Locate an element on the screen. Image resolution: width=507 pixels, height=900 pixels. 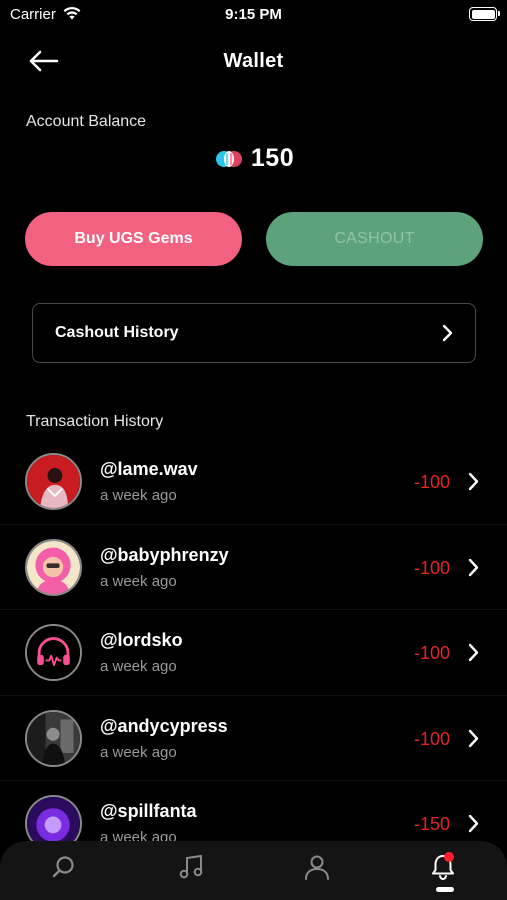
buy-gems-button: Buy UGS Gems is located at coordinates (133, 239).